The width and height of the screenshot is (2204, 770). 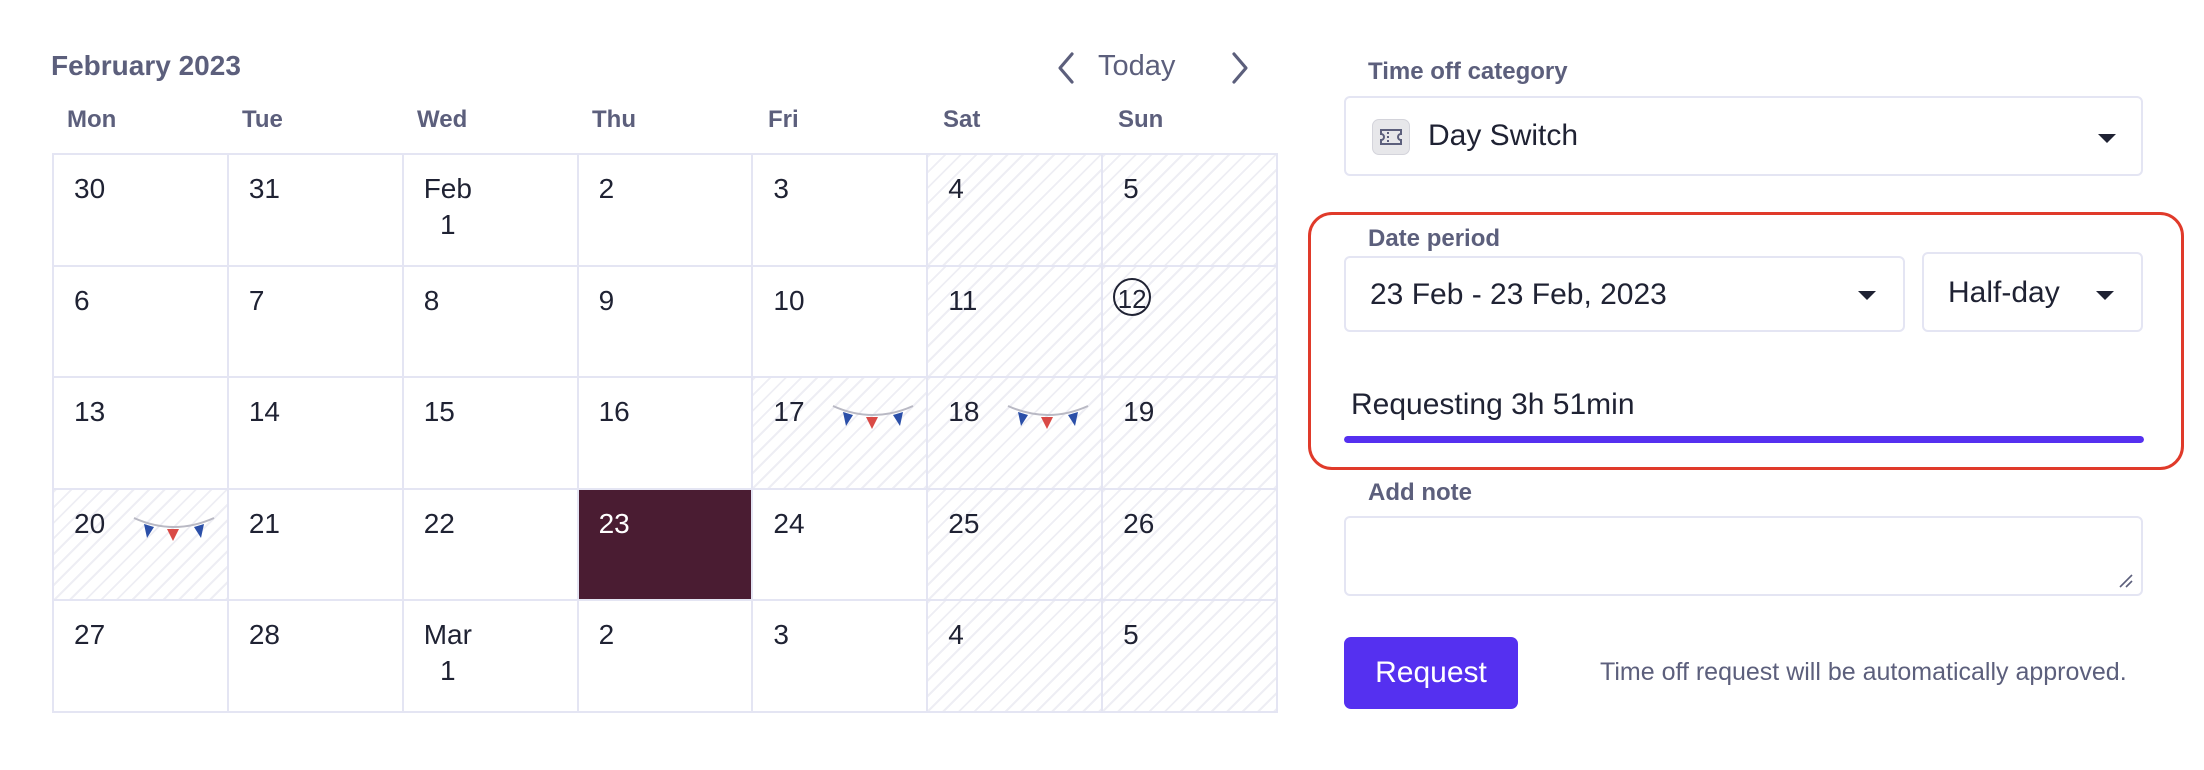 What do you see at coordinates (841, 545) in the screenshot?
I see `calendar-day: 24` at bounding box center [841, 545].